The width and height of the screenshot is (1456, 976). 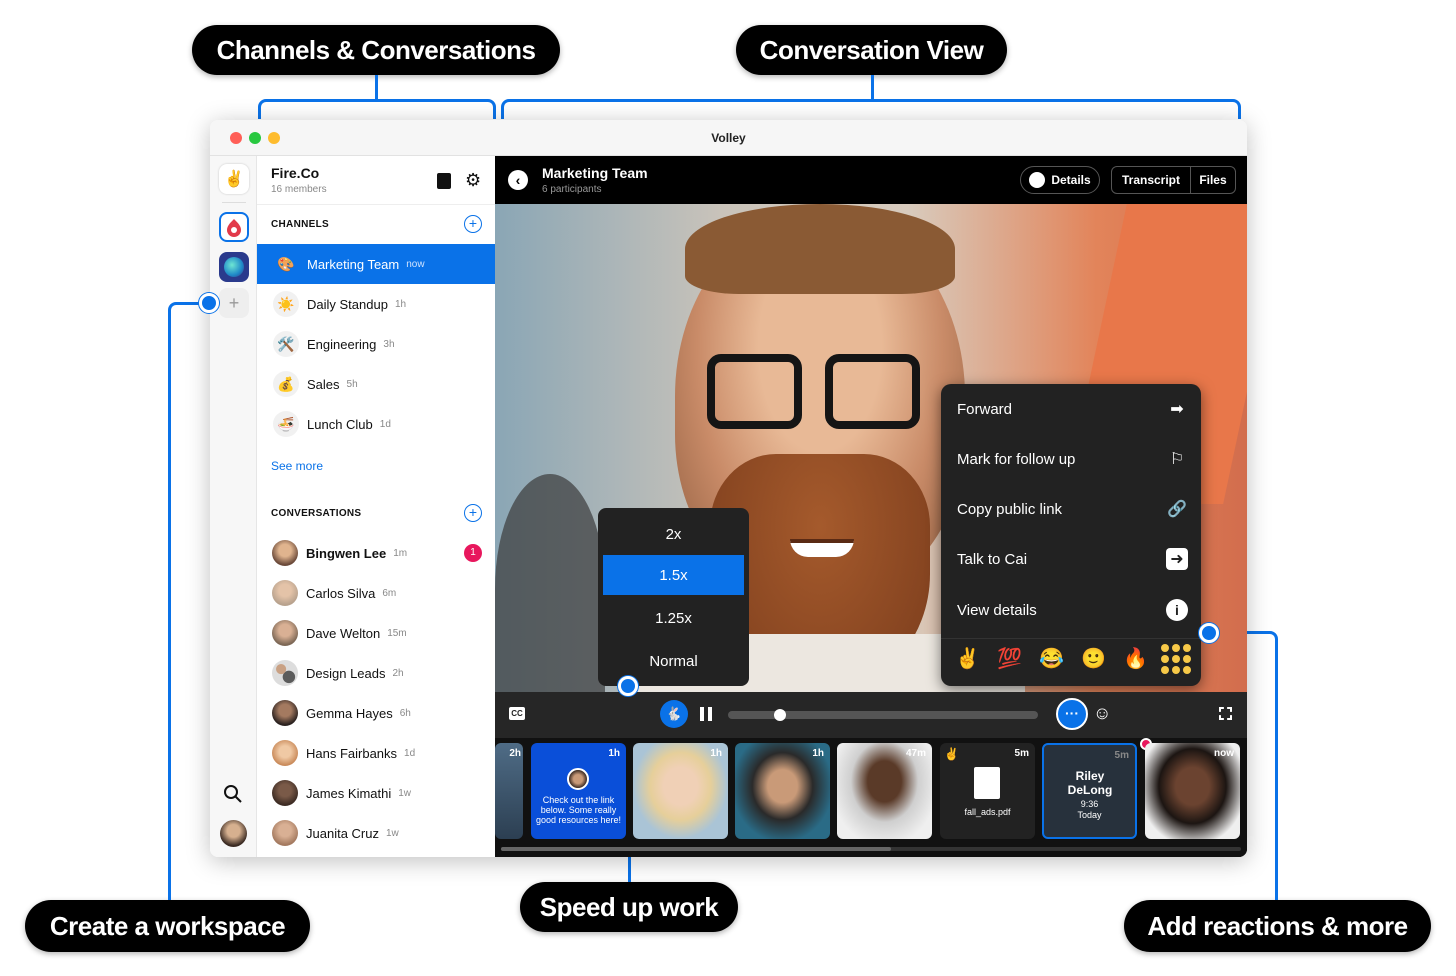 What do you see at coordinates (1192, 791) in the screenshot?
I see `message-thumbnail: now` at bounding box center [1192, 791].